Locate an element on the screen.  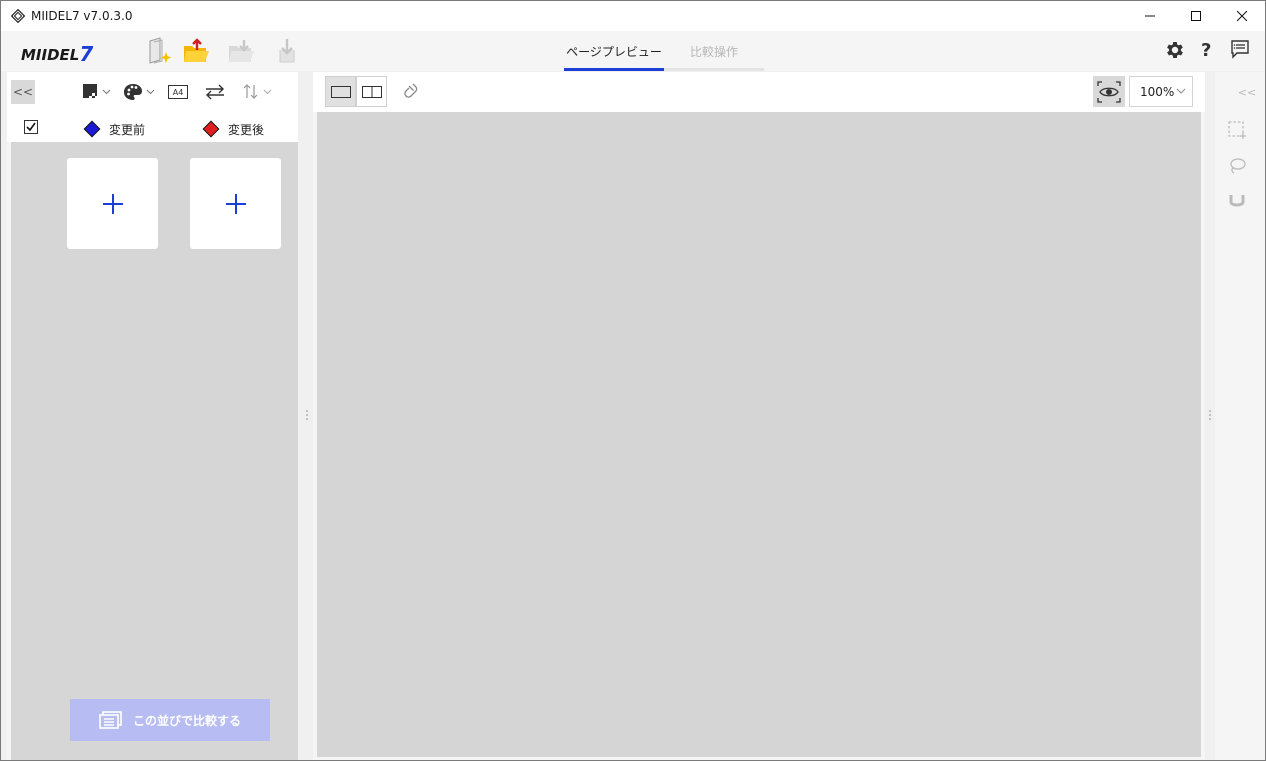
swap-icon is located at coordinates (215, 92).